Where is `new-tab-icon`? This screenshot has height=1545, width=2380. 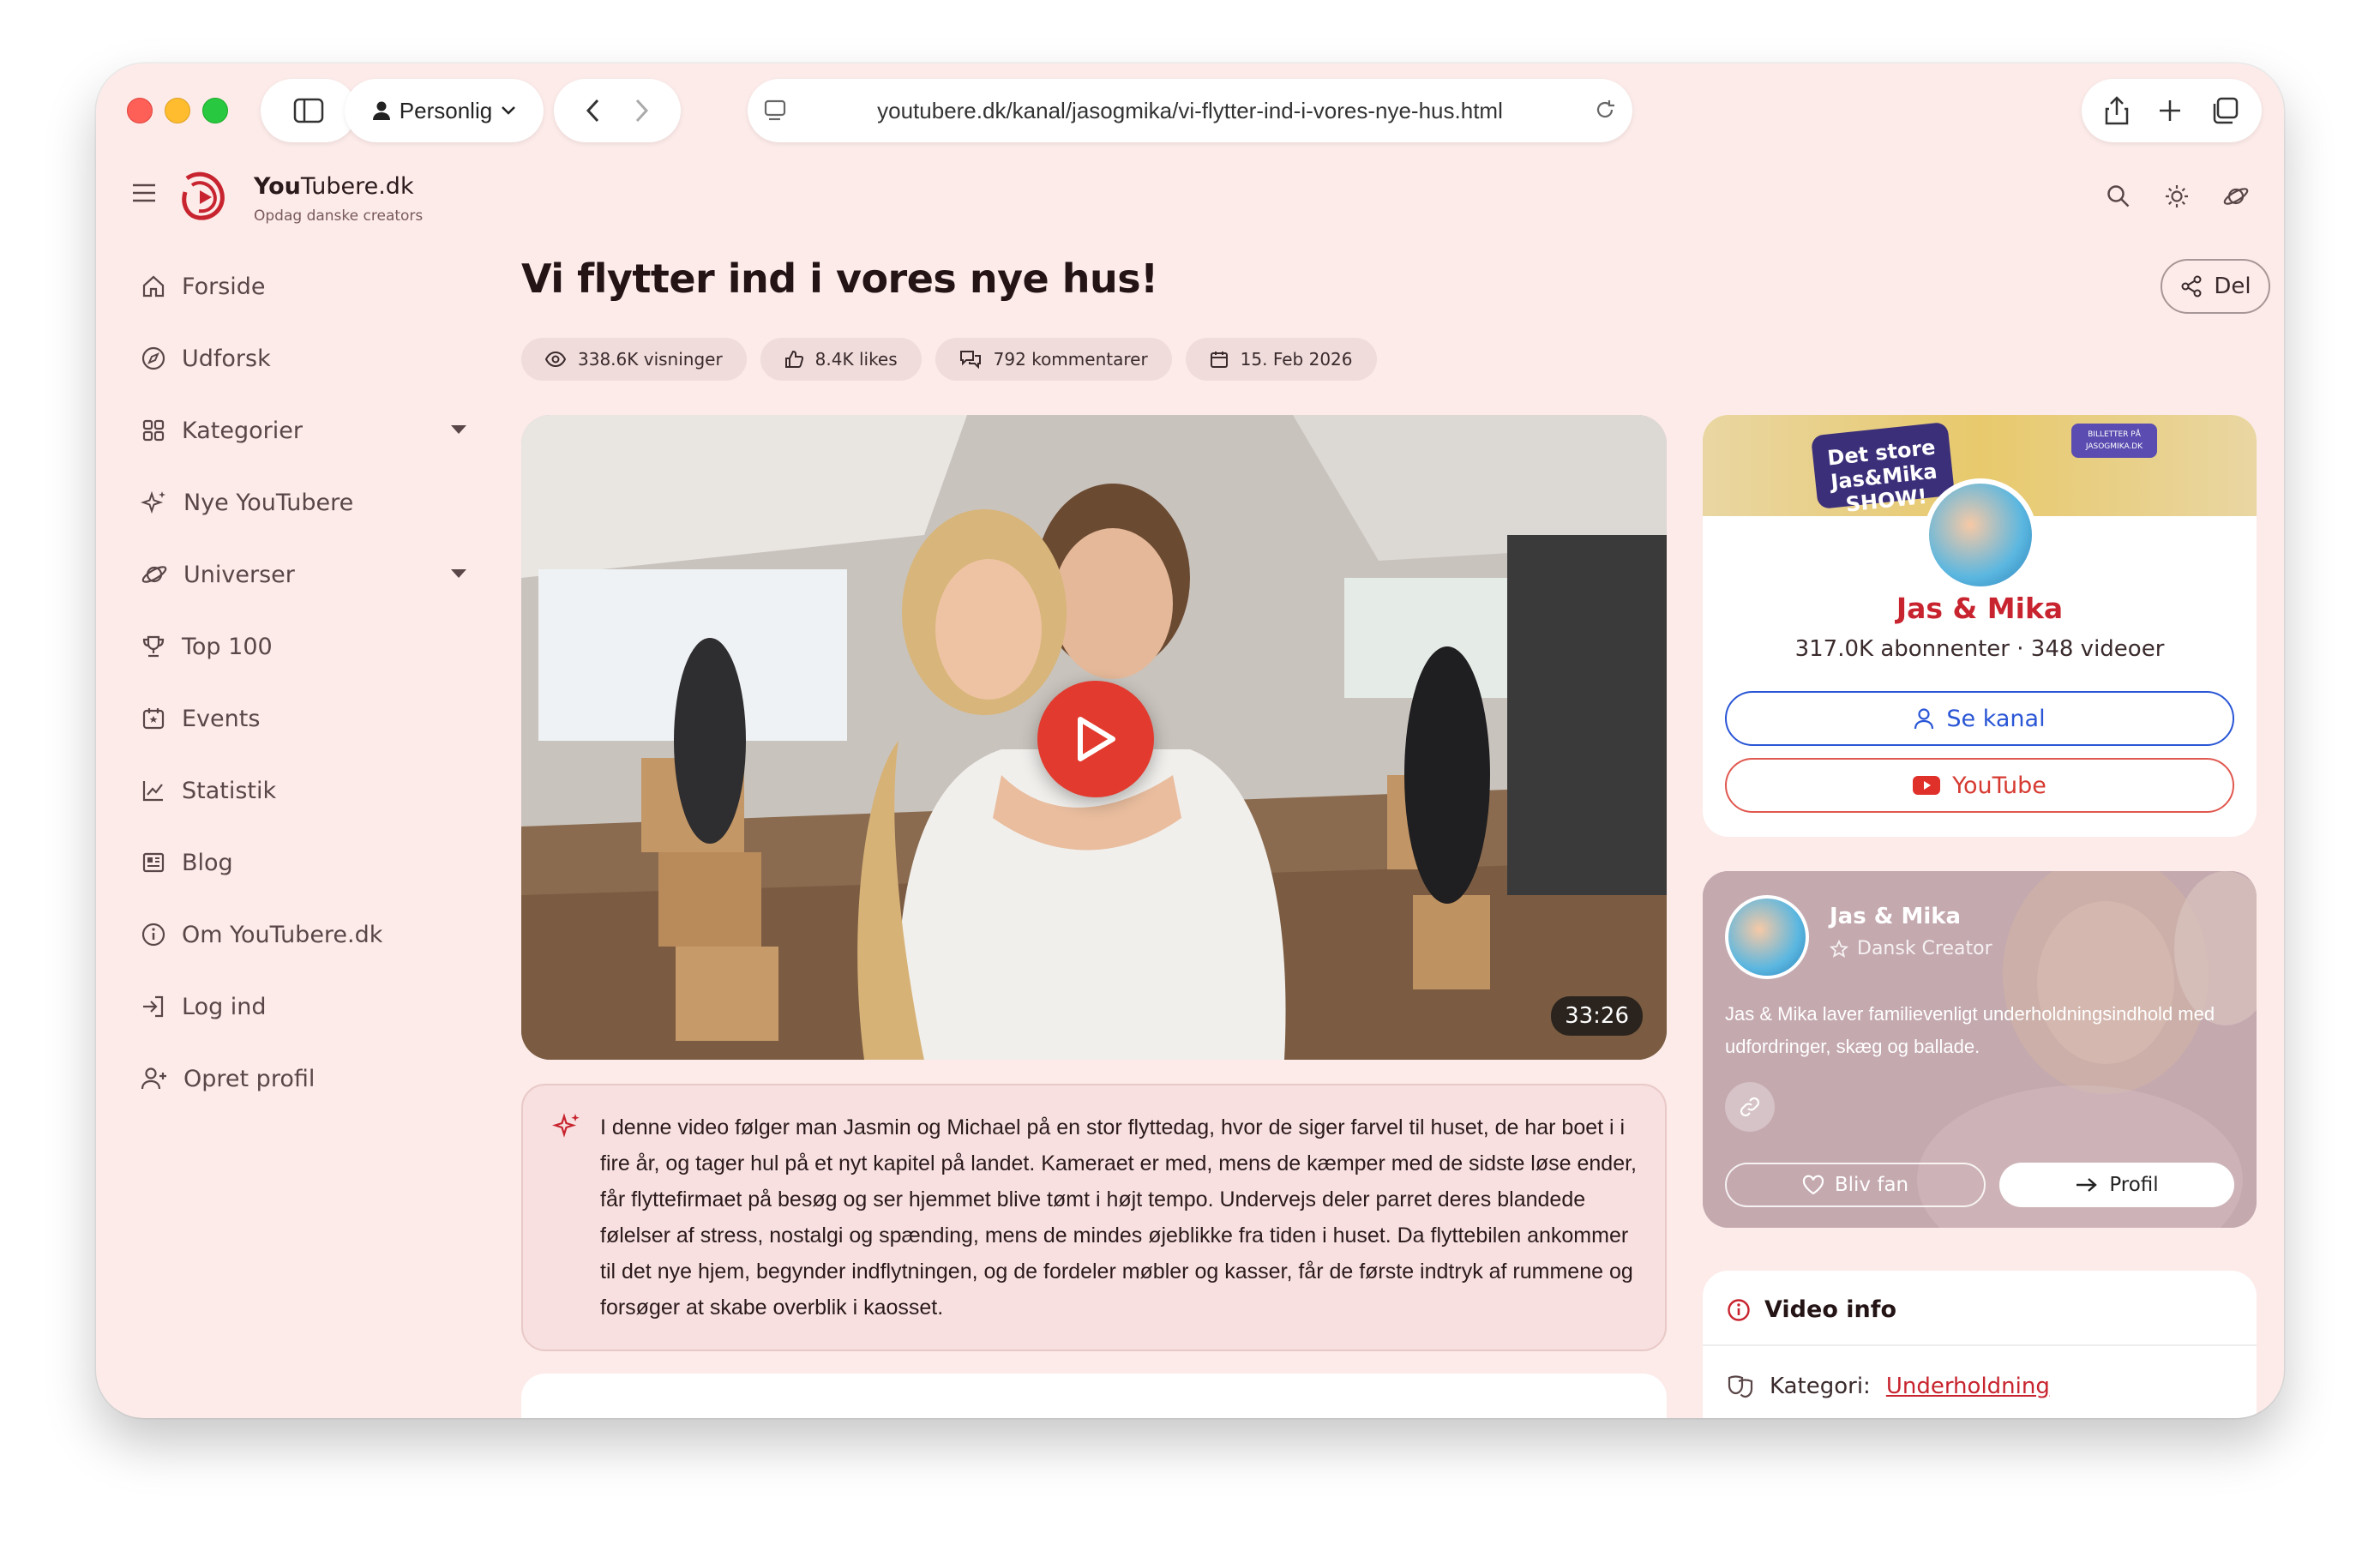
new-tab-icon is located at coordinates (2170, 110).